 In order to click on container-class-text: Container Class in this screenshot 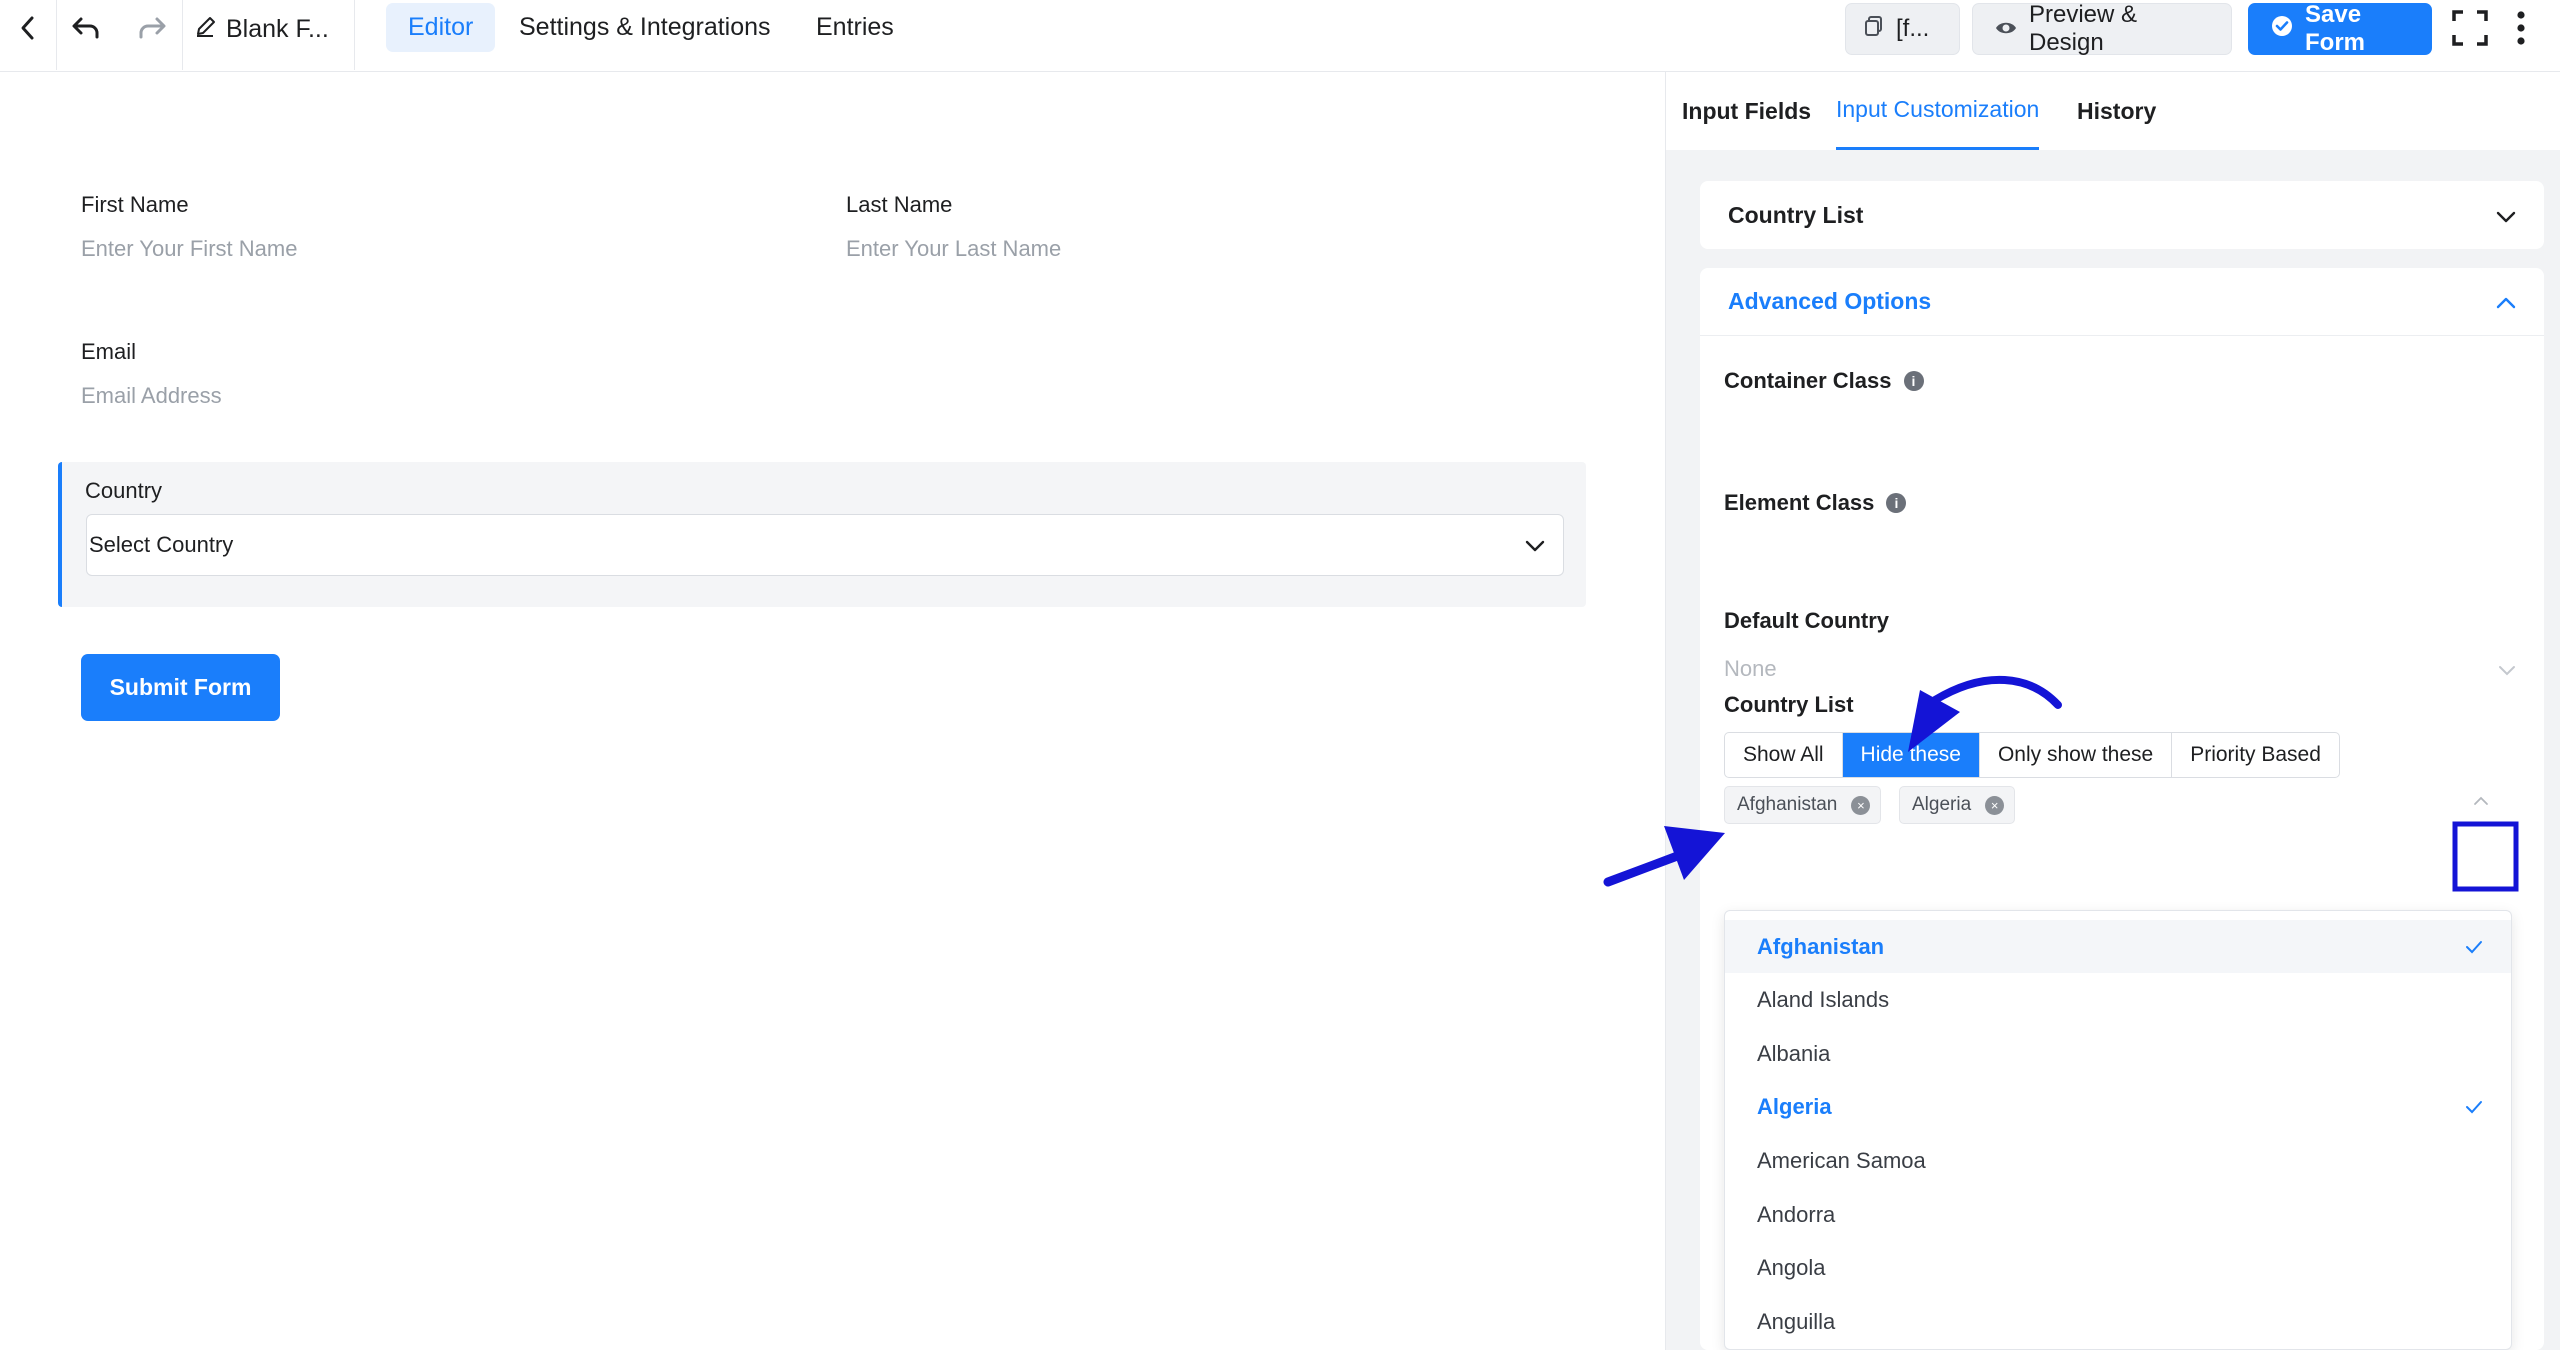, I will do `click(1808, 380)`.